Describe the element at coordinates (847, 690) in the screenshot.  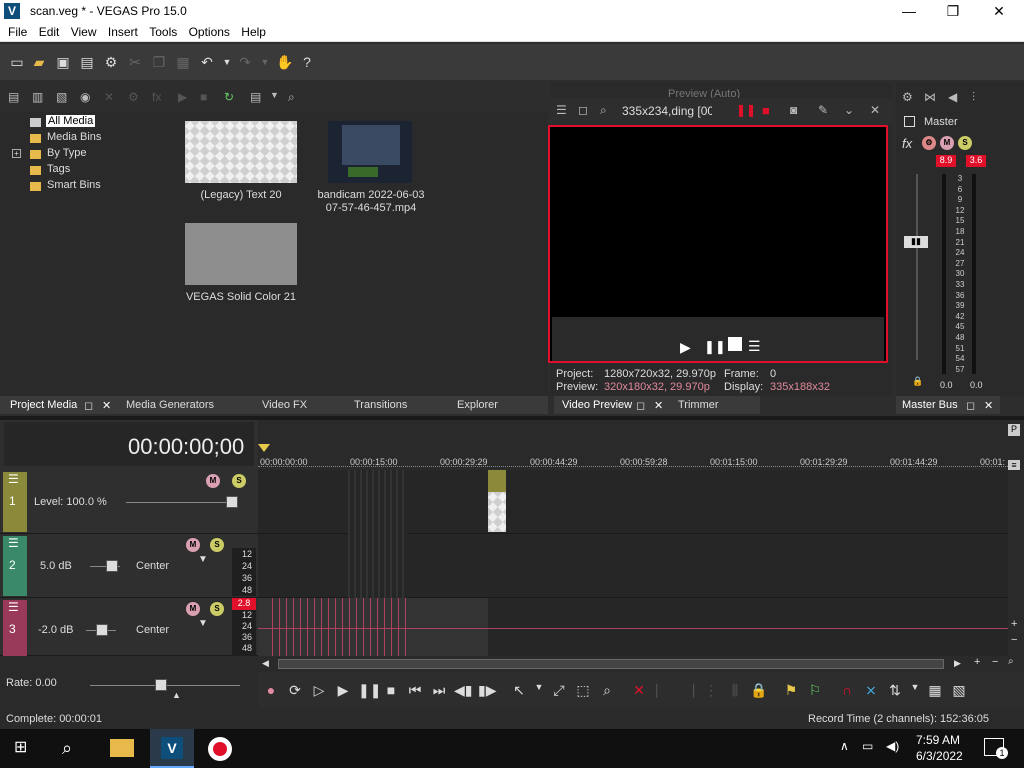
I see `snapping-icon: ∩` at that location.